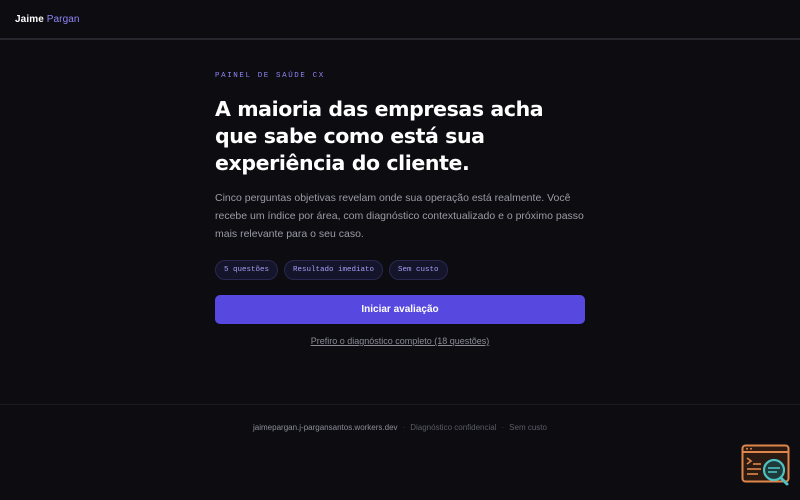  Describe the element at coordinates (63, 19) in the screenshot. I see `brand-last-name: Pargan` at that location.